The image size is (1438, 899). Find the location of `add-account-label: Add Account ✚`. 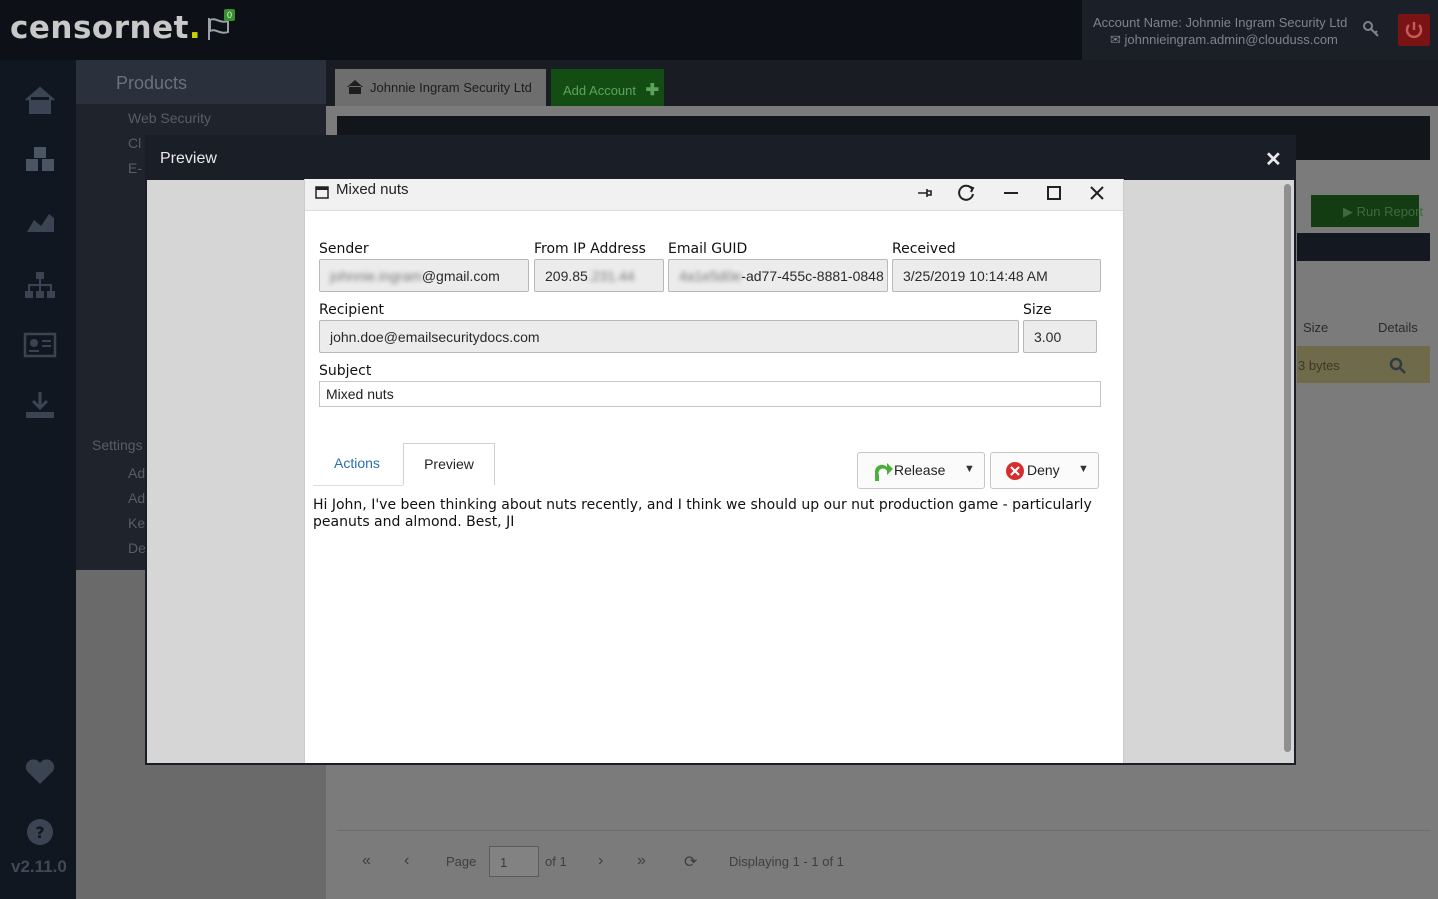

add-account-label: Add Account ✚ is located at coordinates (611, 90).